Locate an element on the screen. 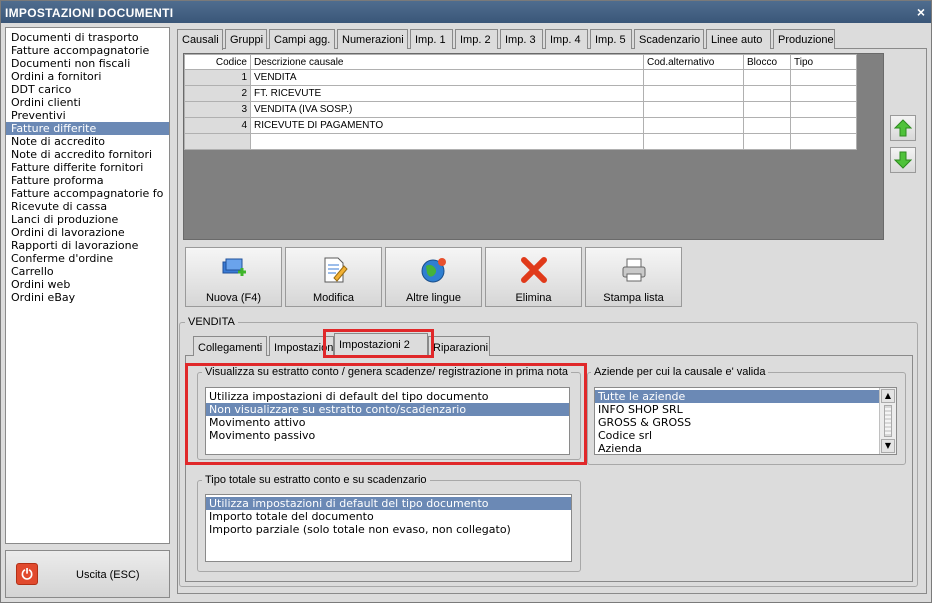 The image size is (932, 603). sidebar-item: Note di accredito is located at coordinates (87, 141).